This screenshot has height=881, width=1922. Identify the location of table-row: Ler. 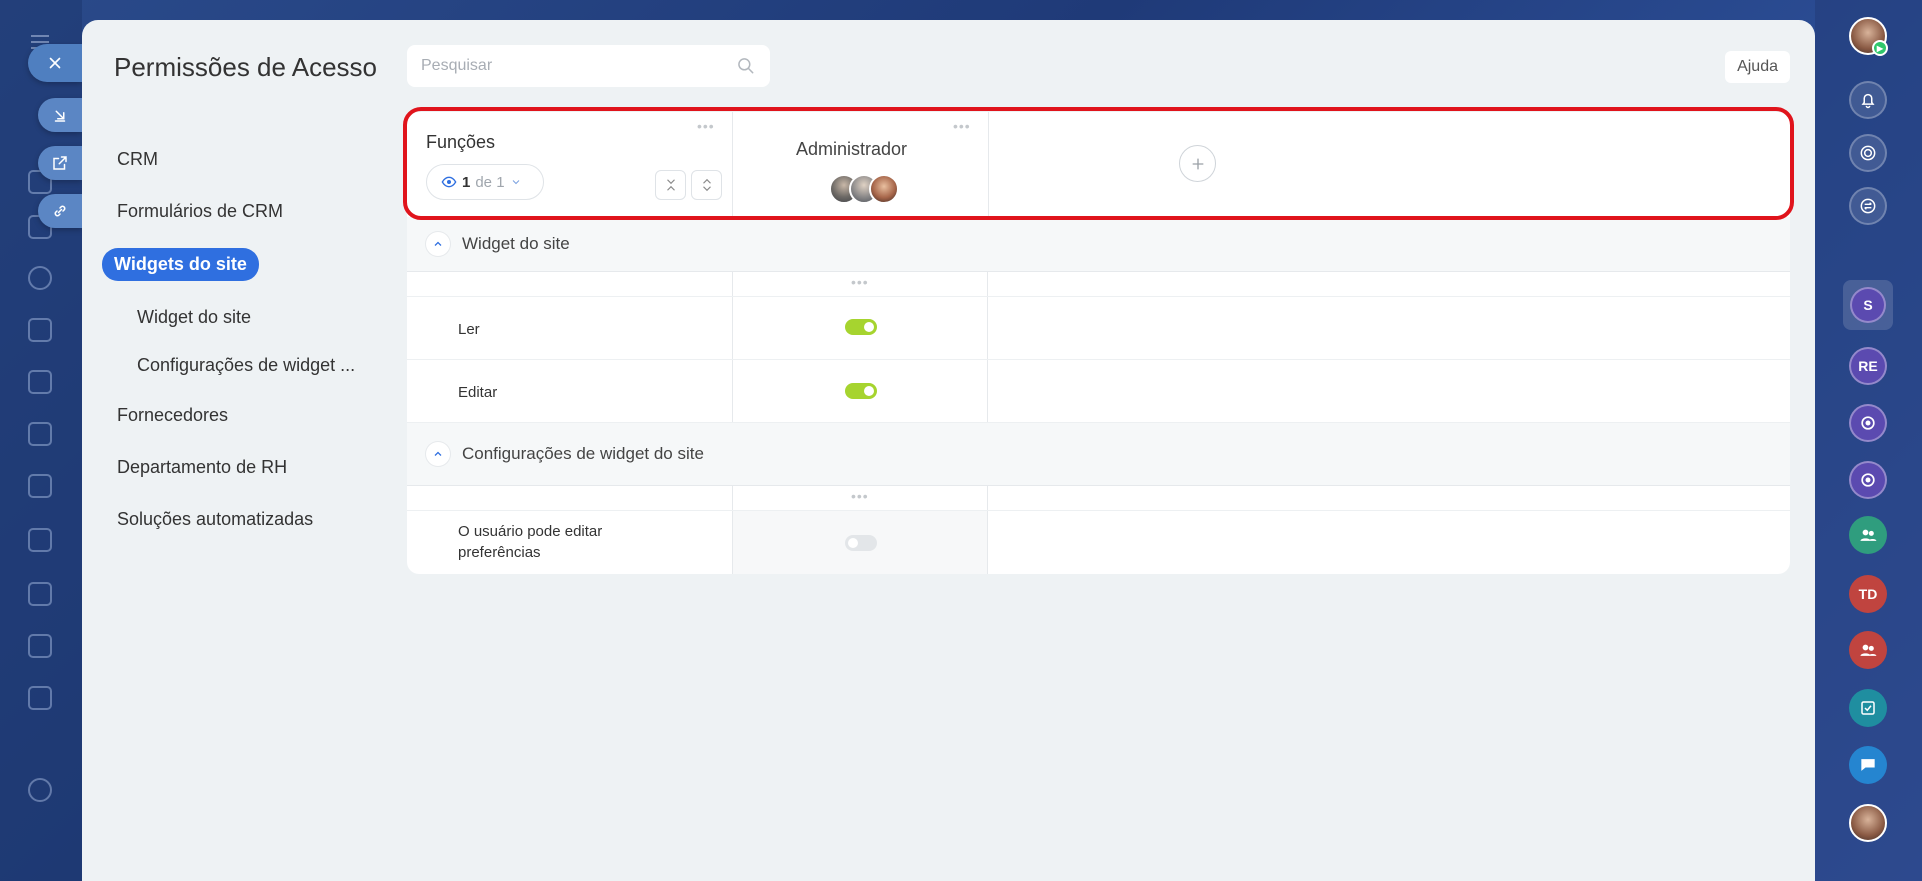
(1098, 328).